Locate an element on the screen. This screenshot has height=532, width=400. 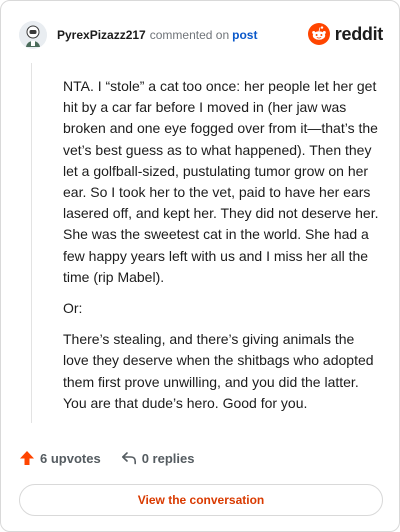
avatar-icon is located at coordinates (33, 35).